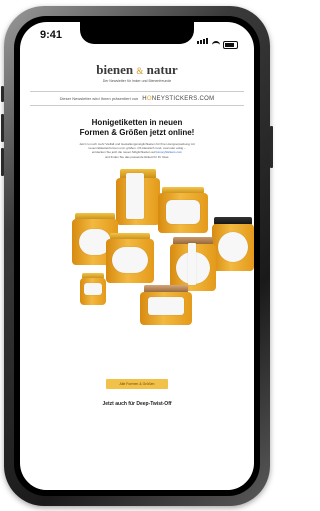 The height and width of the screenshot is (511, 320). What do you see at coordinates (217, 40) in the screenshot?
I see `status-icons` at bounding box center [217, 40].